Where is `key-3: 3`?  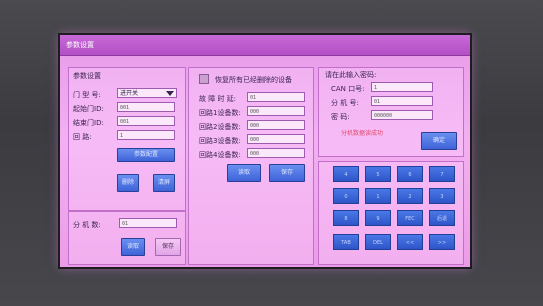
key-3: 3 is located at coordinates (442, 196).